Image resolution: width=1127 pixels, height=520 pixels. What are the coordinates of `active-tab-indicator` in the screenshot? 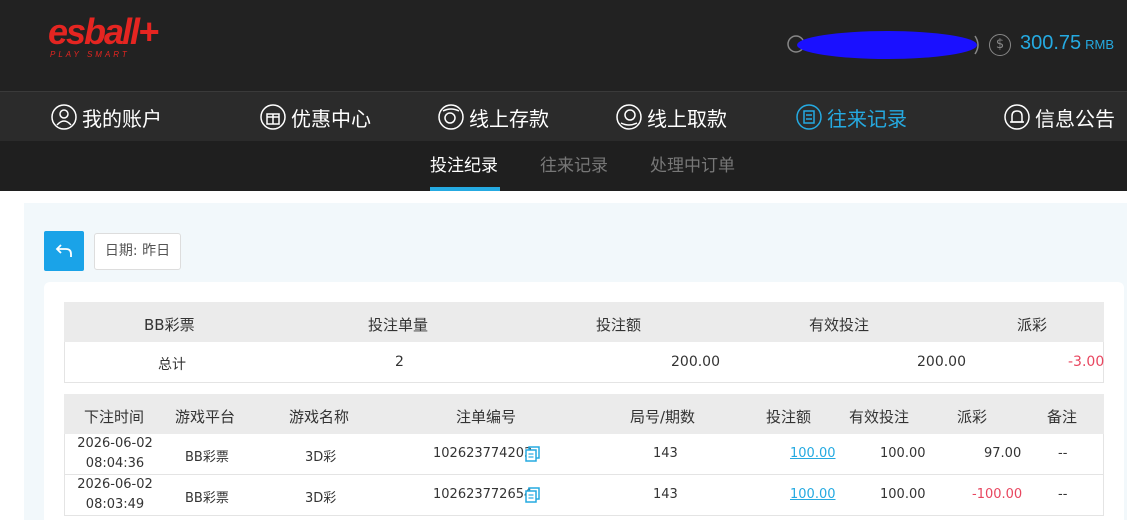 It's located at (465, 189).